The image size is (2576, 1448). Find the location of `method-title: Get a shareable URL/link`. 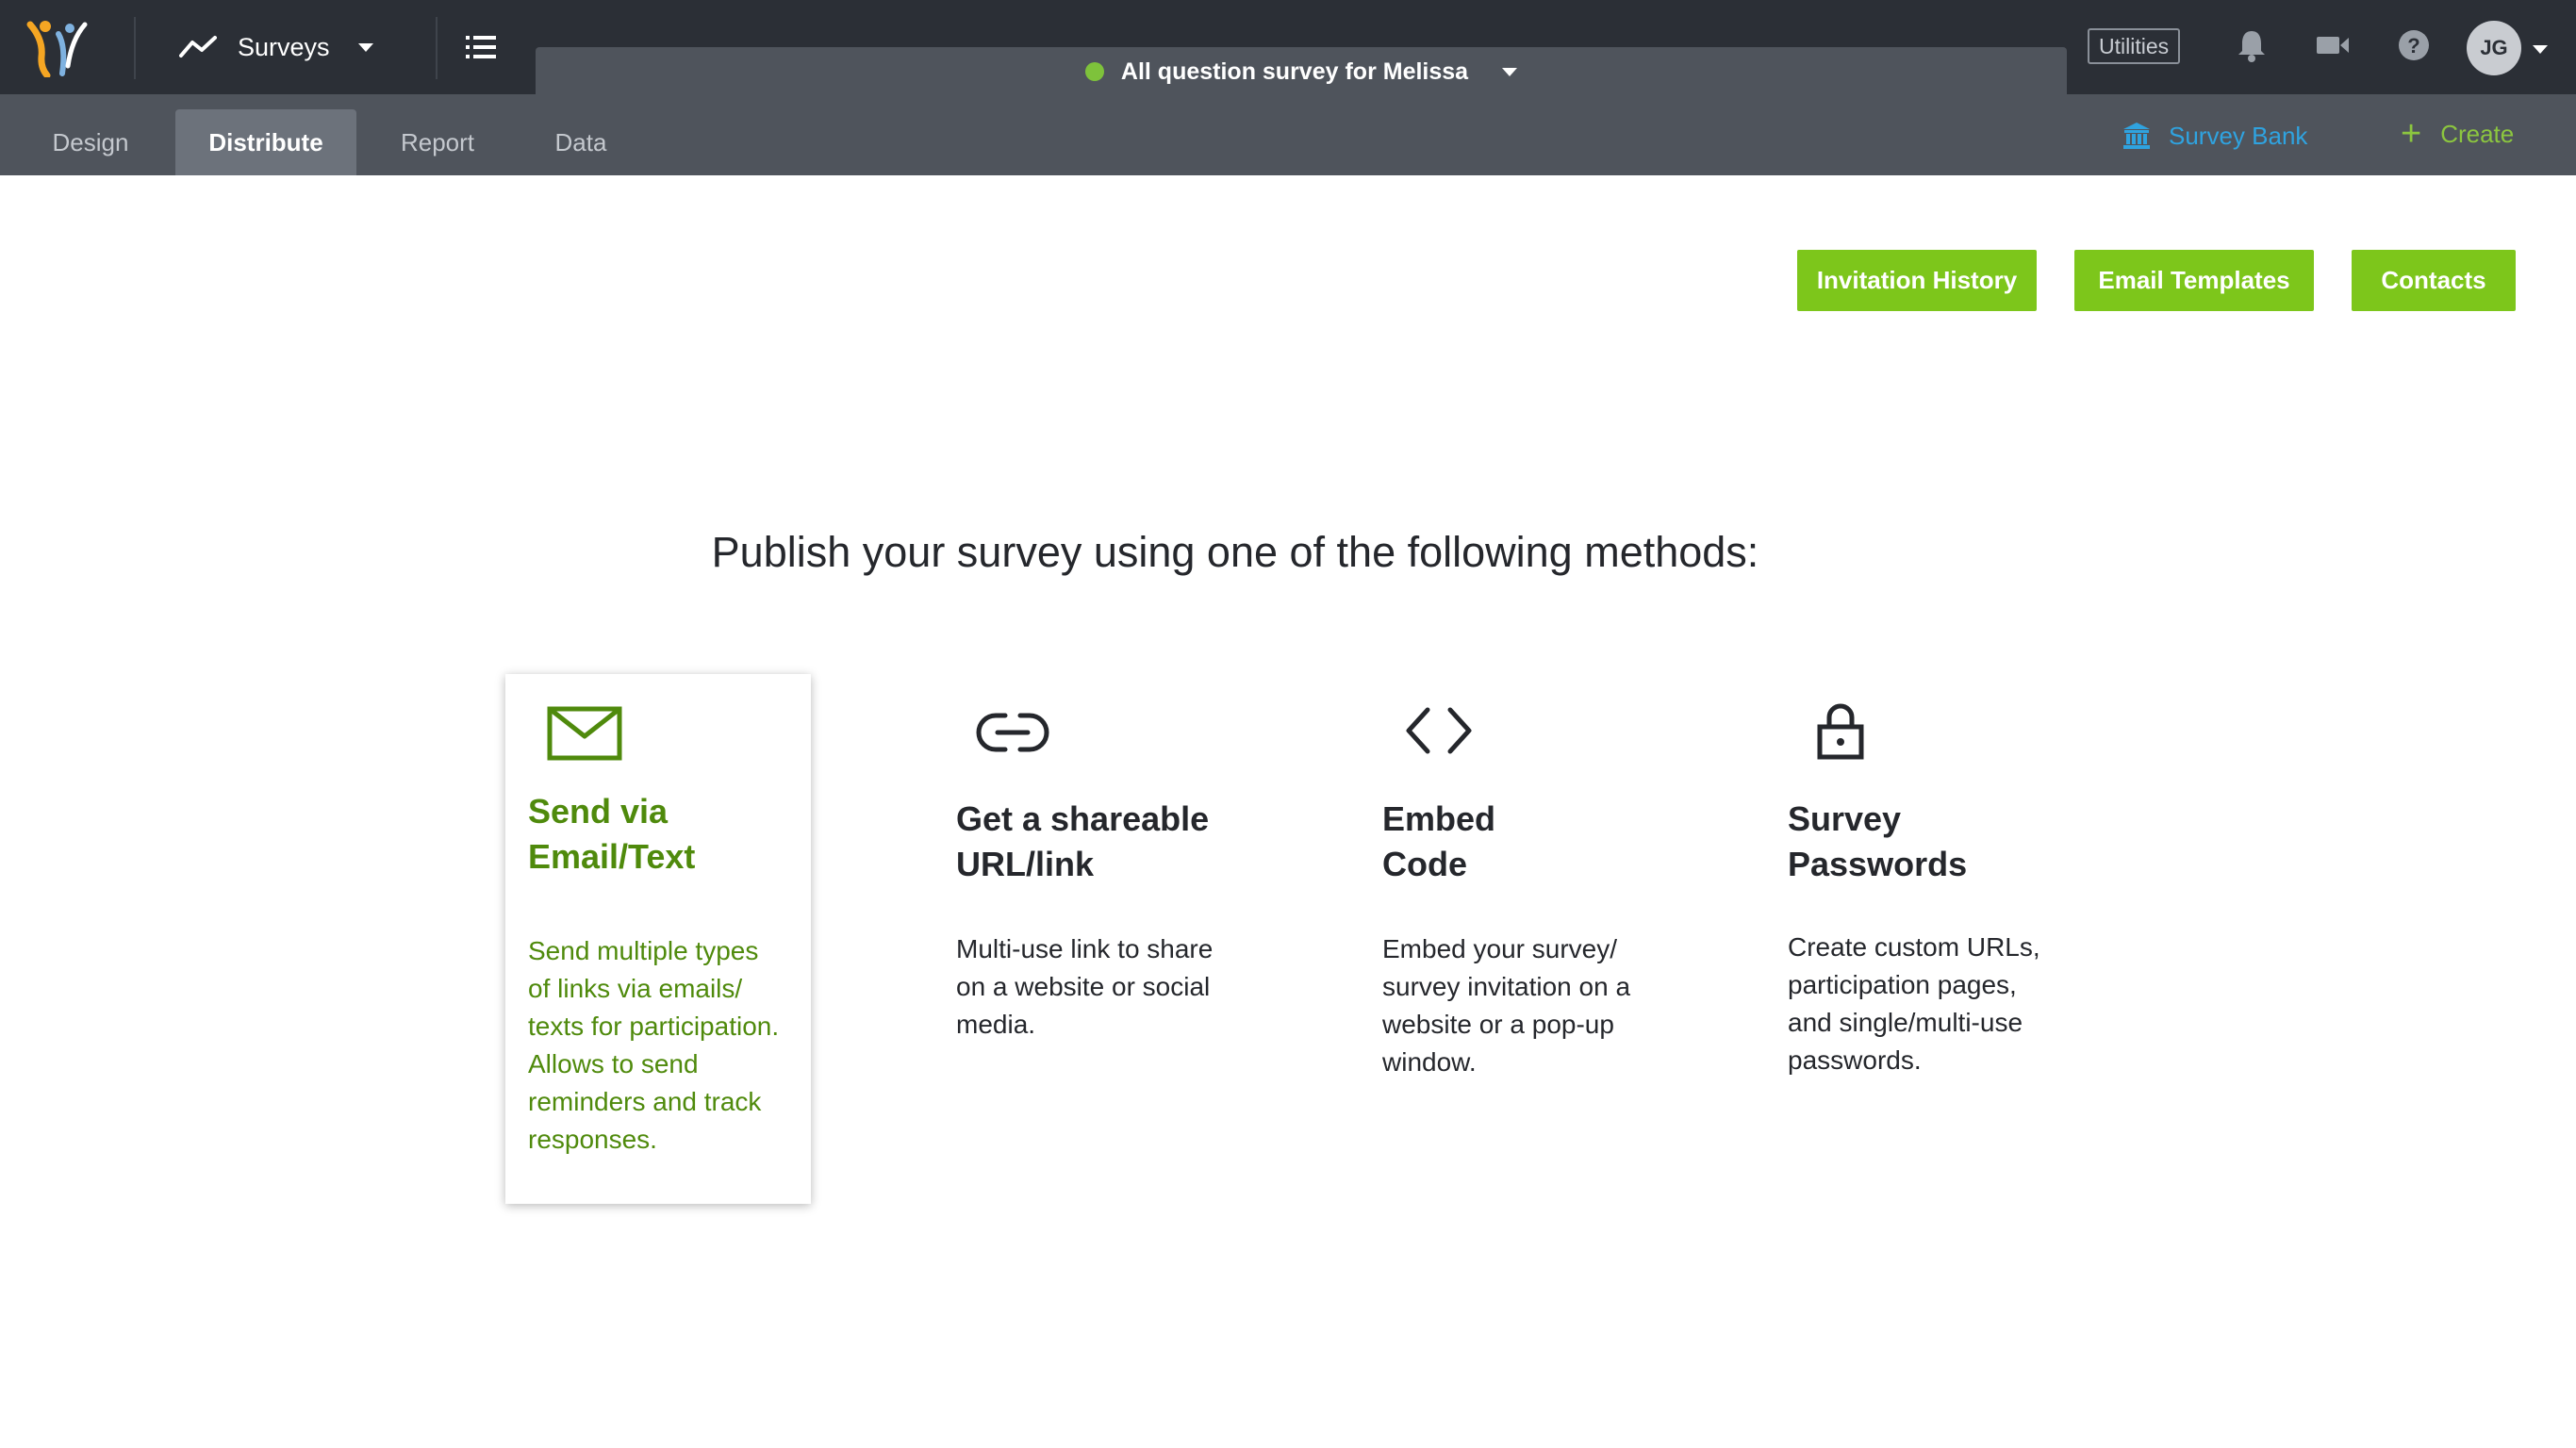

method-title: Get a shareable URL/link is located at coordinates (1083, 841).